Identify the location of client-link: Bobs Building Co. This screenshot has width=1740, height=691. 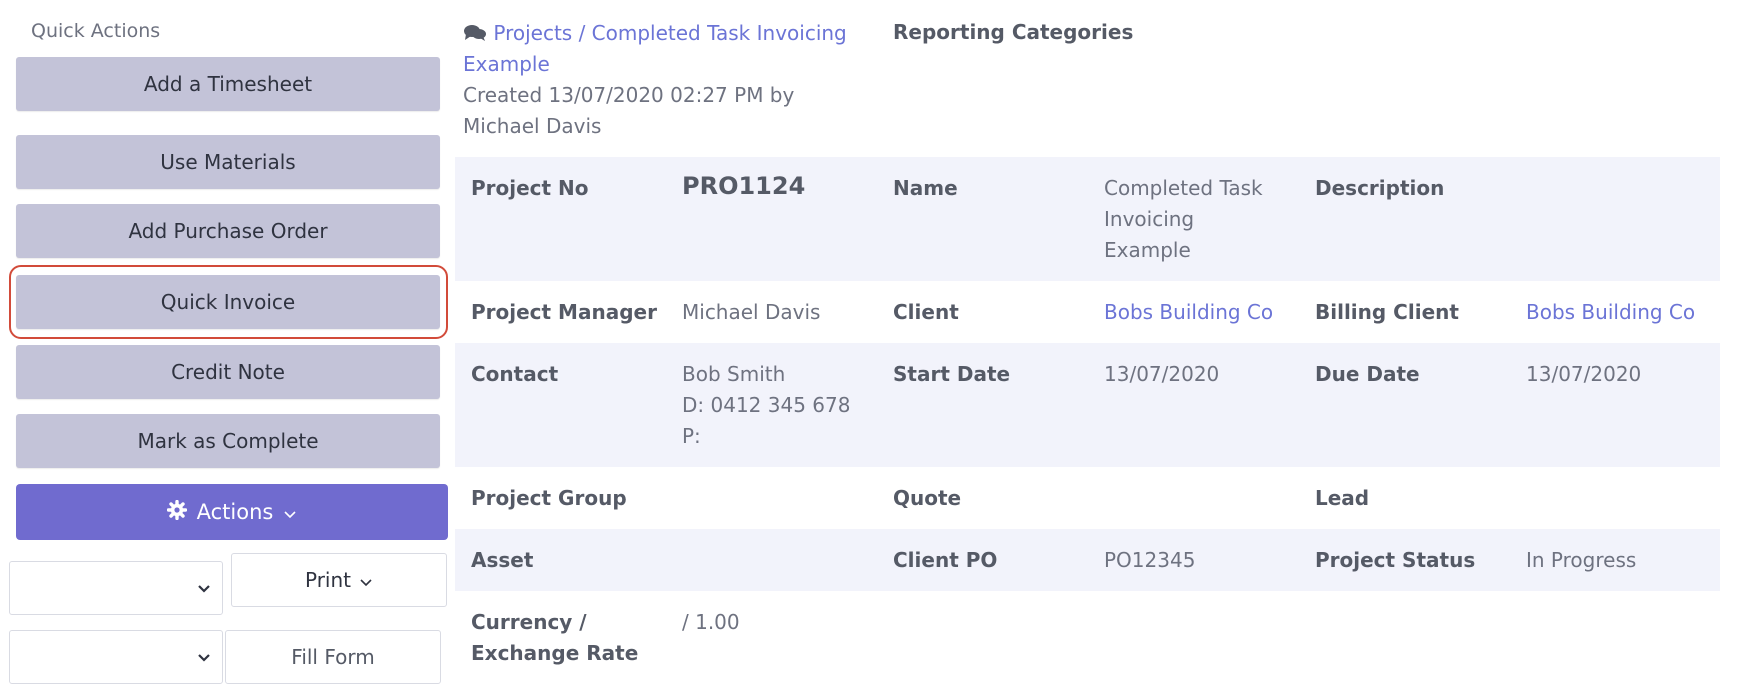
(1188, 312).